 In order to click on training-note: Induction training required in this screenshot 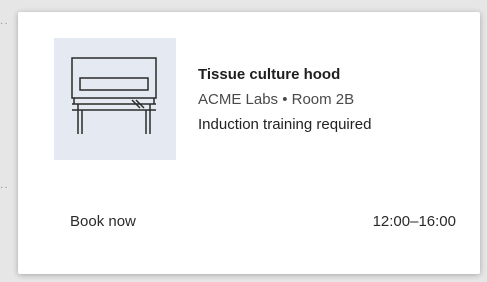, I will do `click(285, 124)`.